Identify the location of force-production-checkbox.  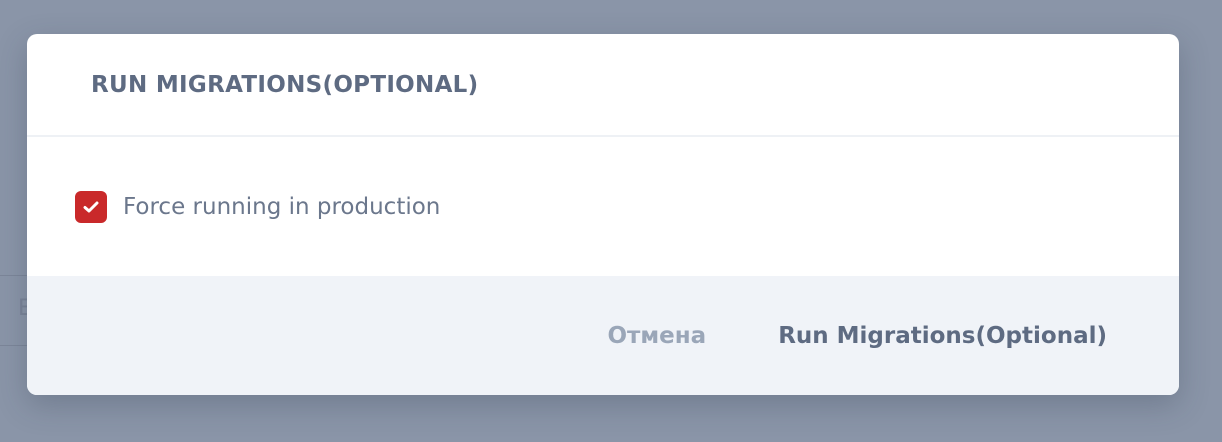
(91, 206).